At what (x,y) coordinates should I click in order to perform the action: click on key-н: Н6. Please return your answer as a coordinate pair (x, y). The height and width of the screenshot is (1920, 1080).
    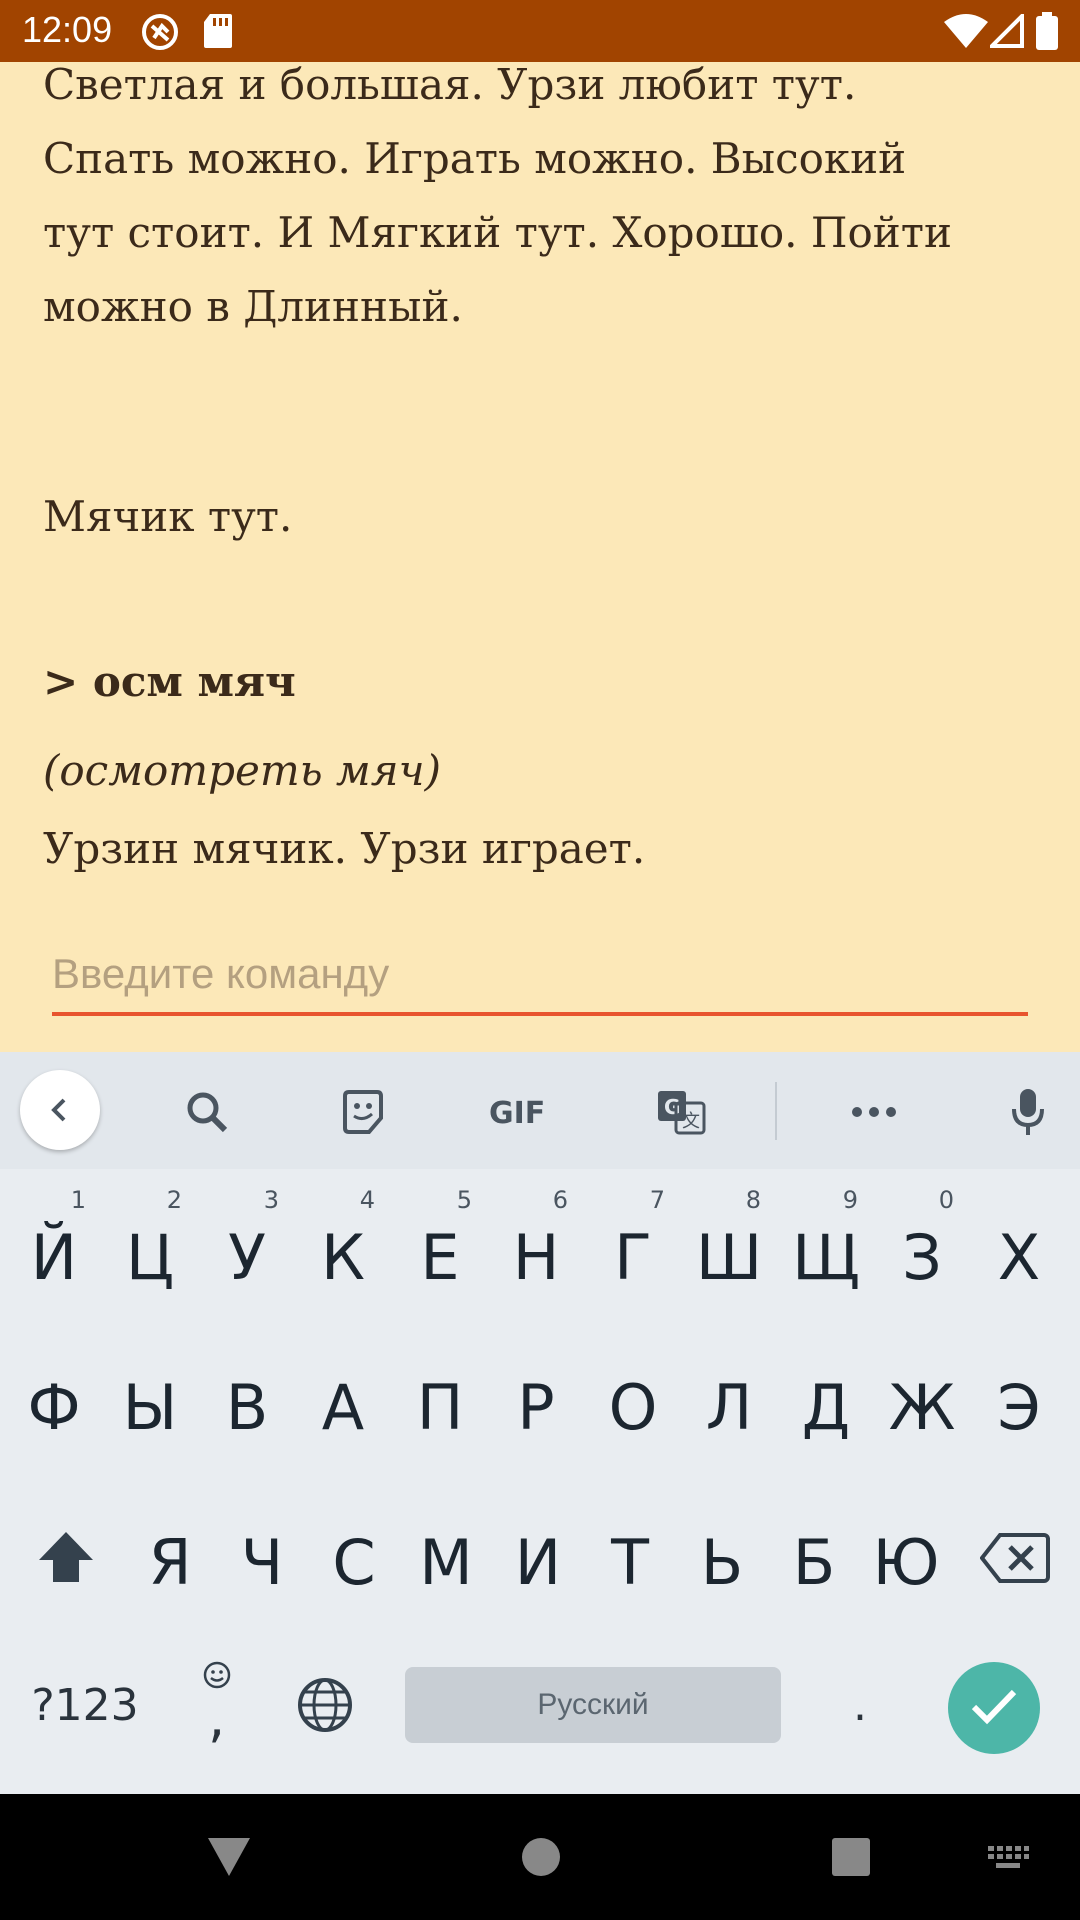
    Looking at the image, I should click on (536, 1257).